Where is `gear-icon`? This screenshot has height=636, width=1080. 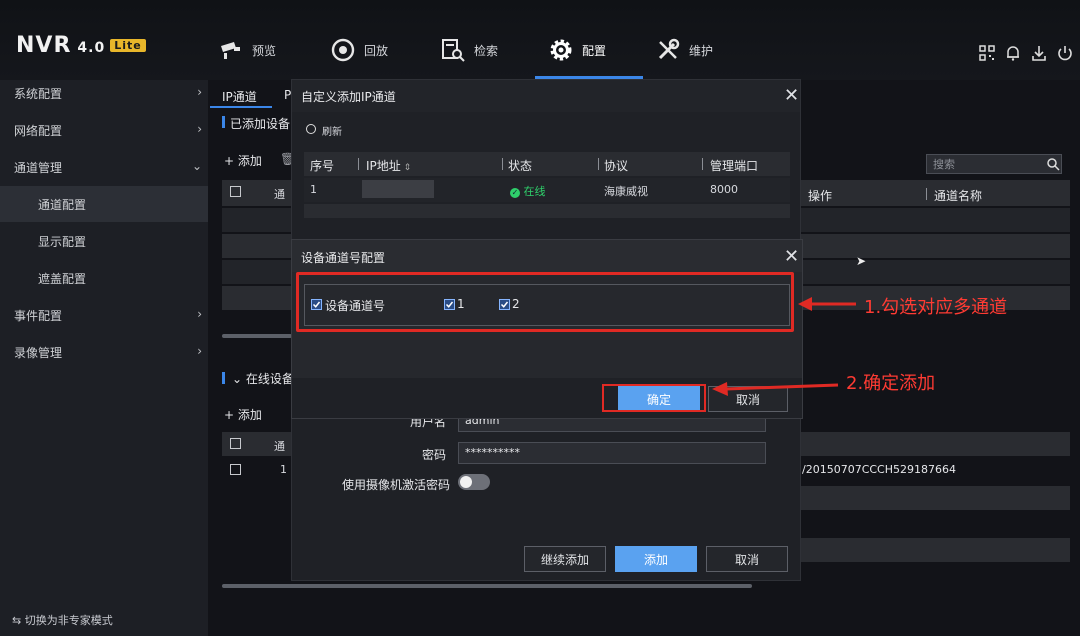
gear-icon is located at coordinates (561, 50).